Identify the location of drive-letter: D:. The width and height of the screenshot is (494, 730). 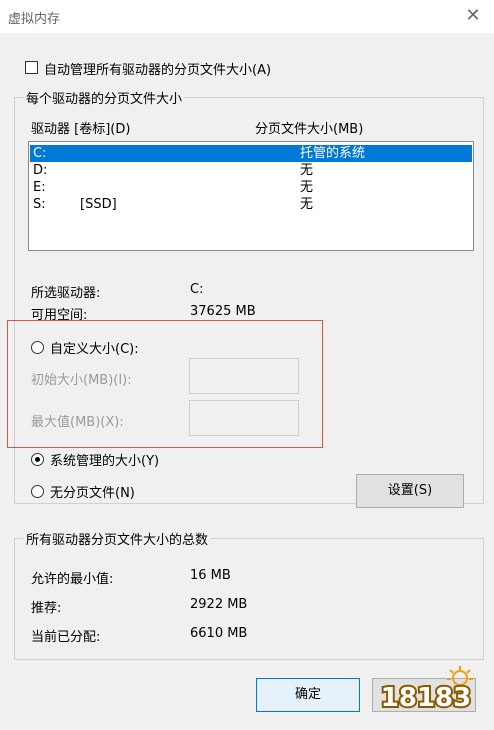
(40, 170).